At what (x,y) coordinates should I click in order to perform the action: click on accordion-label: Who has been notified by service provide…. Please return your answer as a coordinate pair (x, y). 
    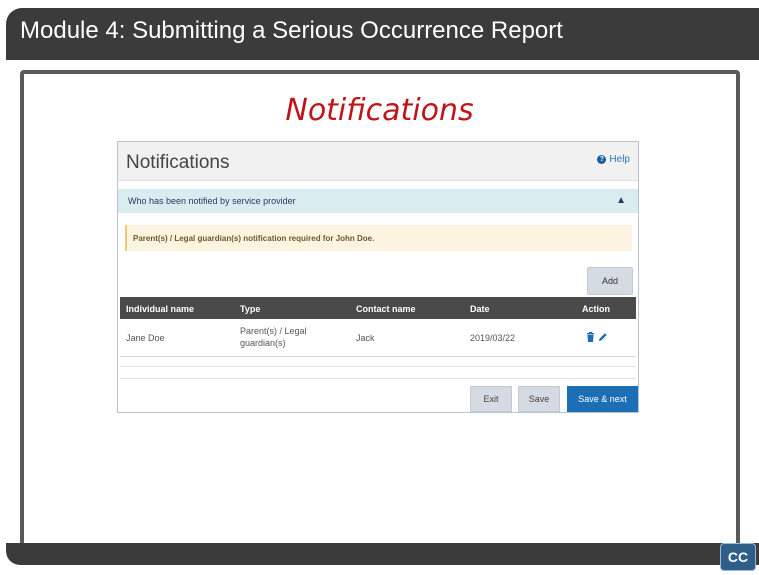
    Looking at the image, I should click on (212, 201).